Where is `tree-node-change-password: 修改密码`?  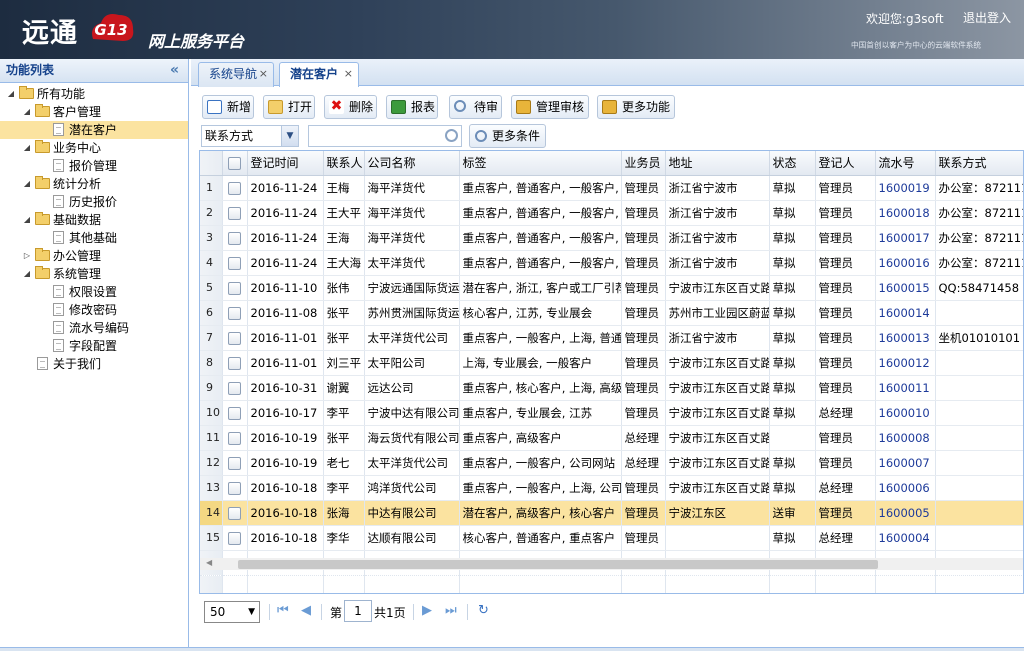 tree-node-change-password: 修改密码 is located at coordinates (94, 310).